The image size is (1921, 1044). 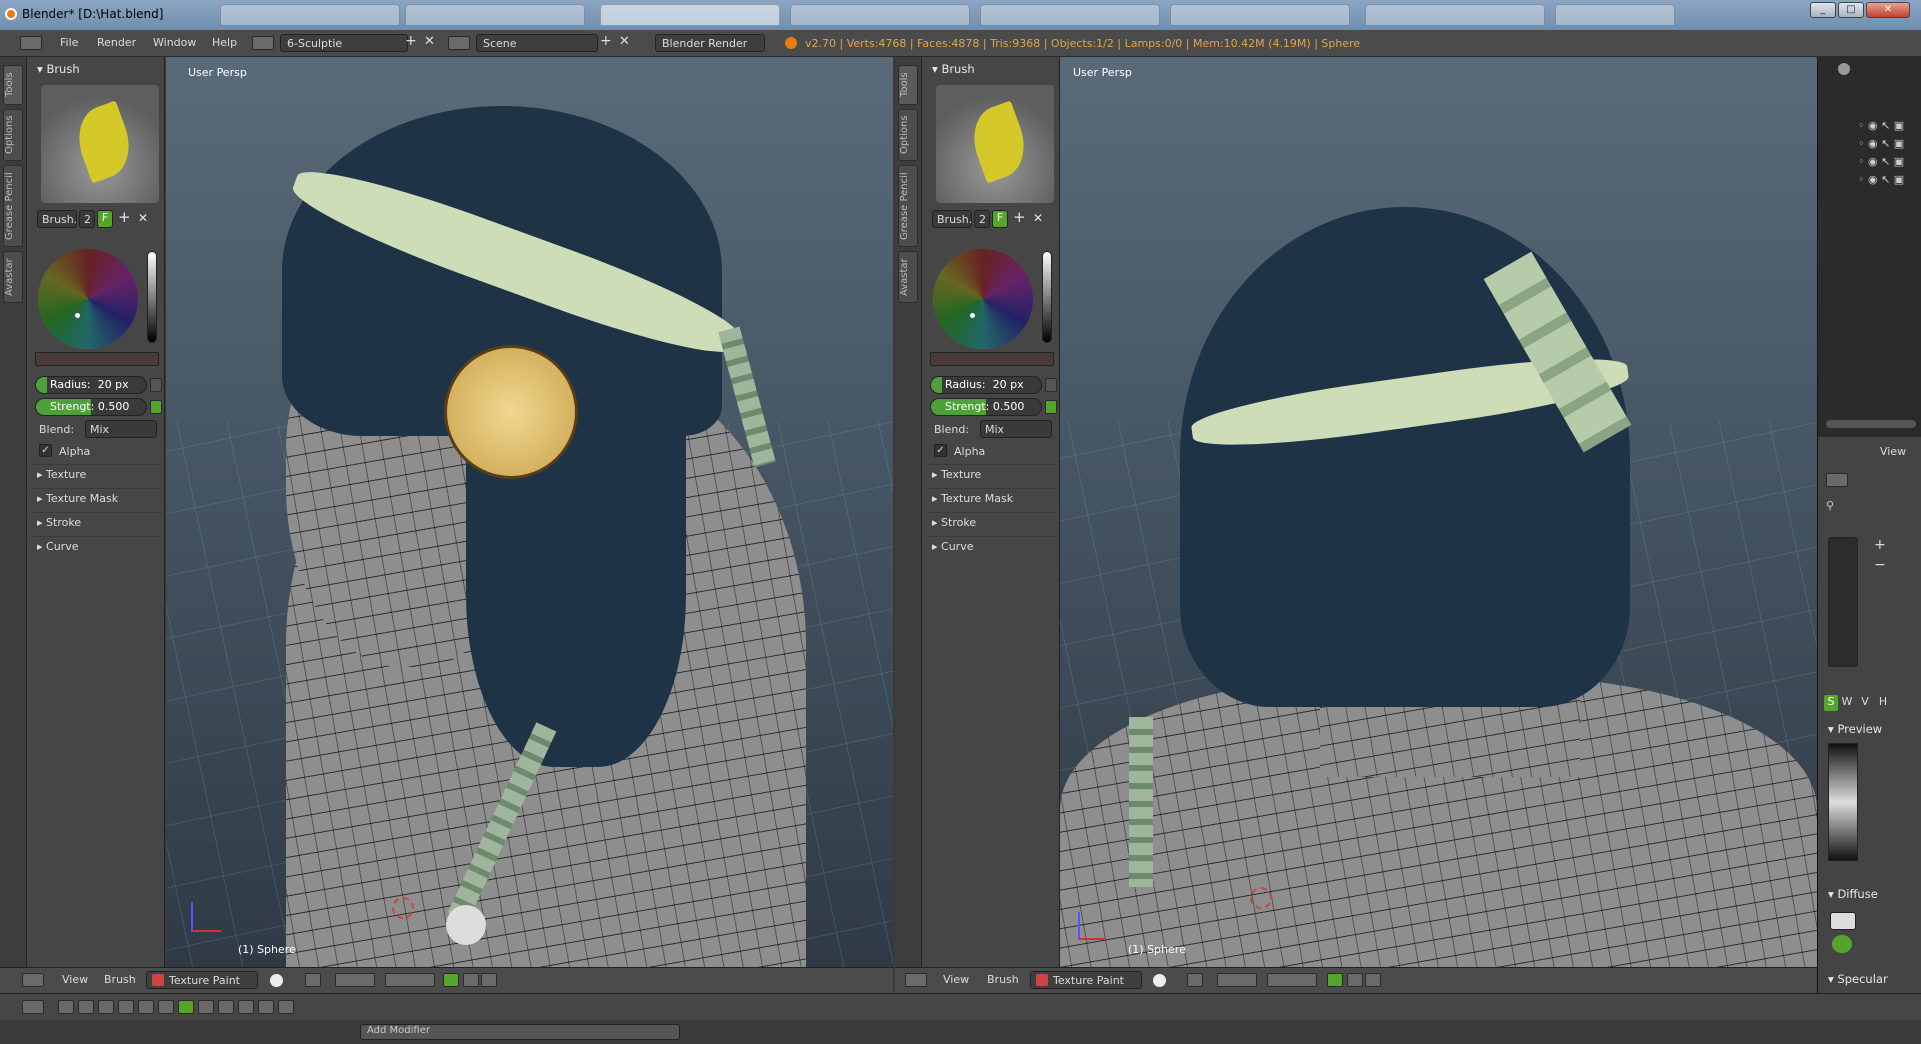 What do you see at coordinates (166, 1007) in the screenshot?
I see `constraints-tab-icon` at bounding box center [166, 1007].